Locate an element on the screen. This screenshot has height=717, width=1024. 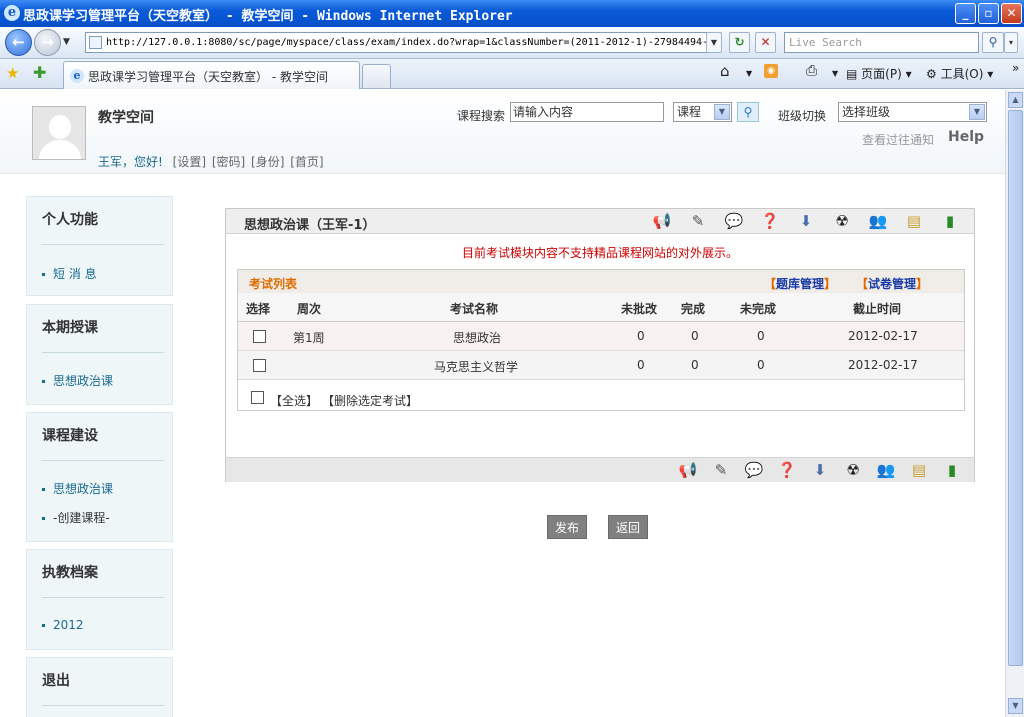
minimize-button: _ is located at coordinates (965, 13).